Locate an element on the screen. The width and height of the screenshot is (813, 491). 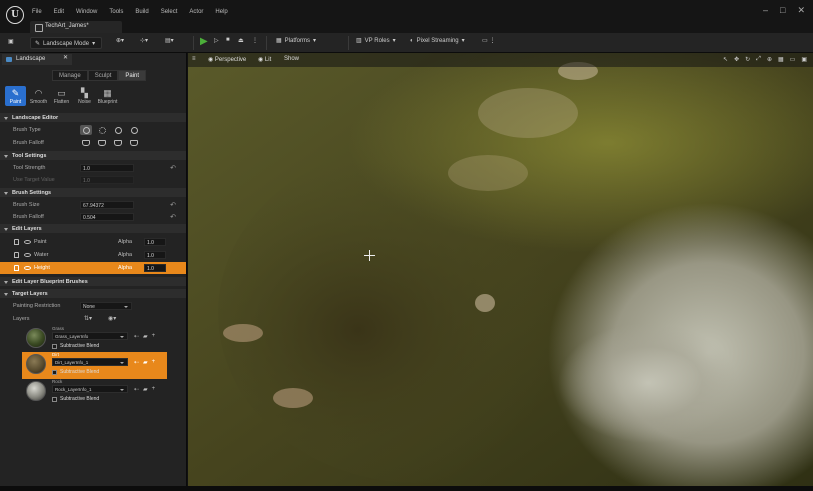
layout-icon: ▣ is located at coordinates (804, 59).